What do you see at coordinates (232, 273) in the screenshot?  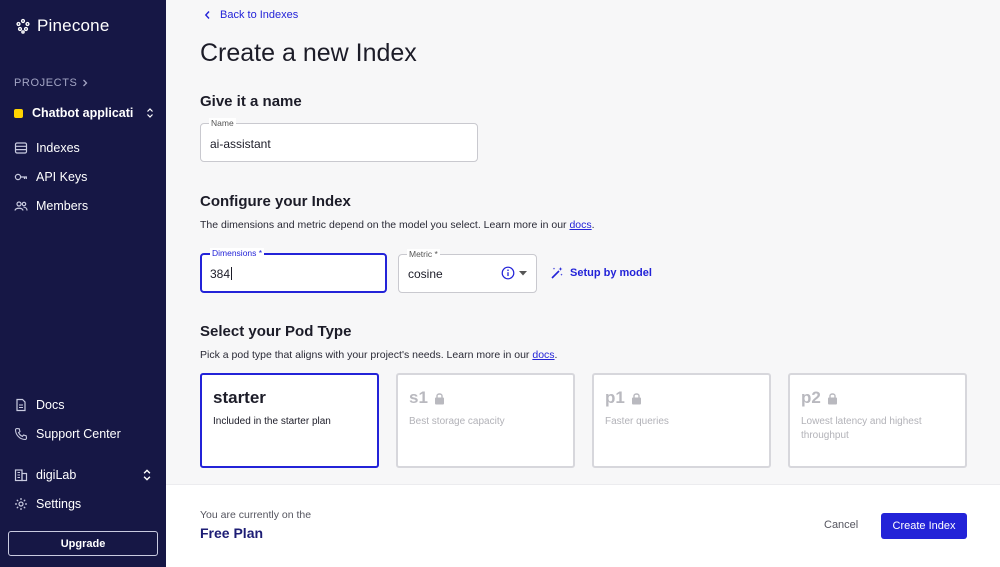 I see `text-caret` at bounding box center [232, 273].